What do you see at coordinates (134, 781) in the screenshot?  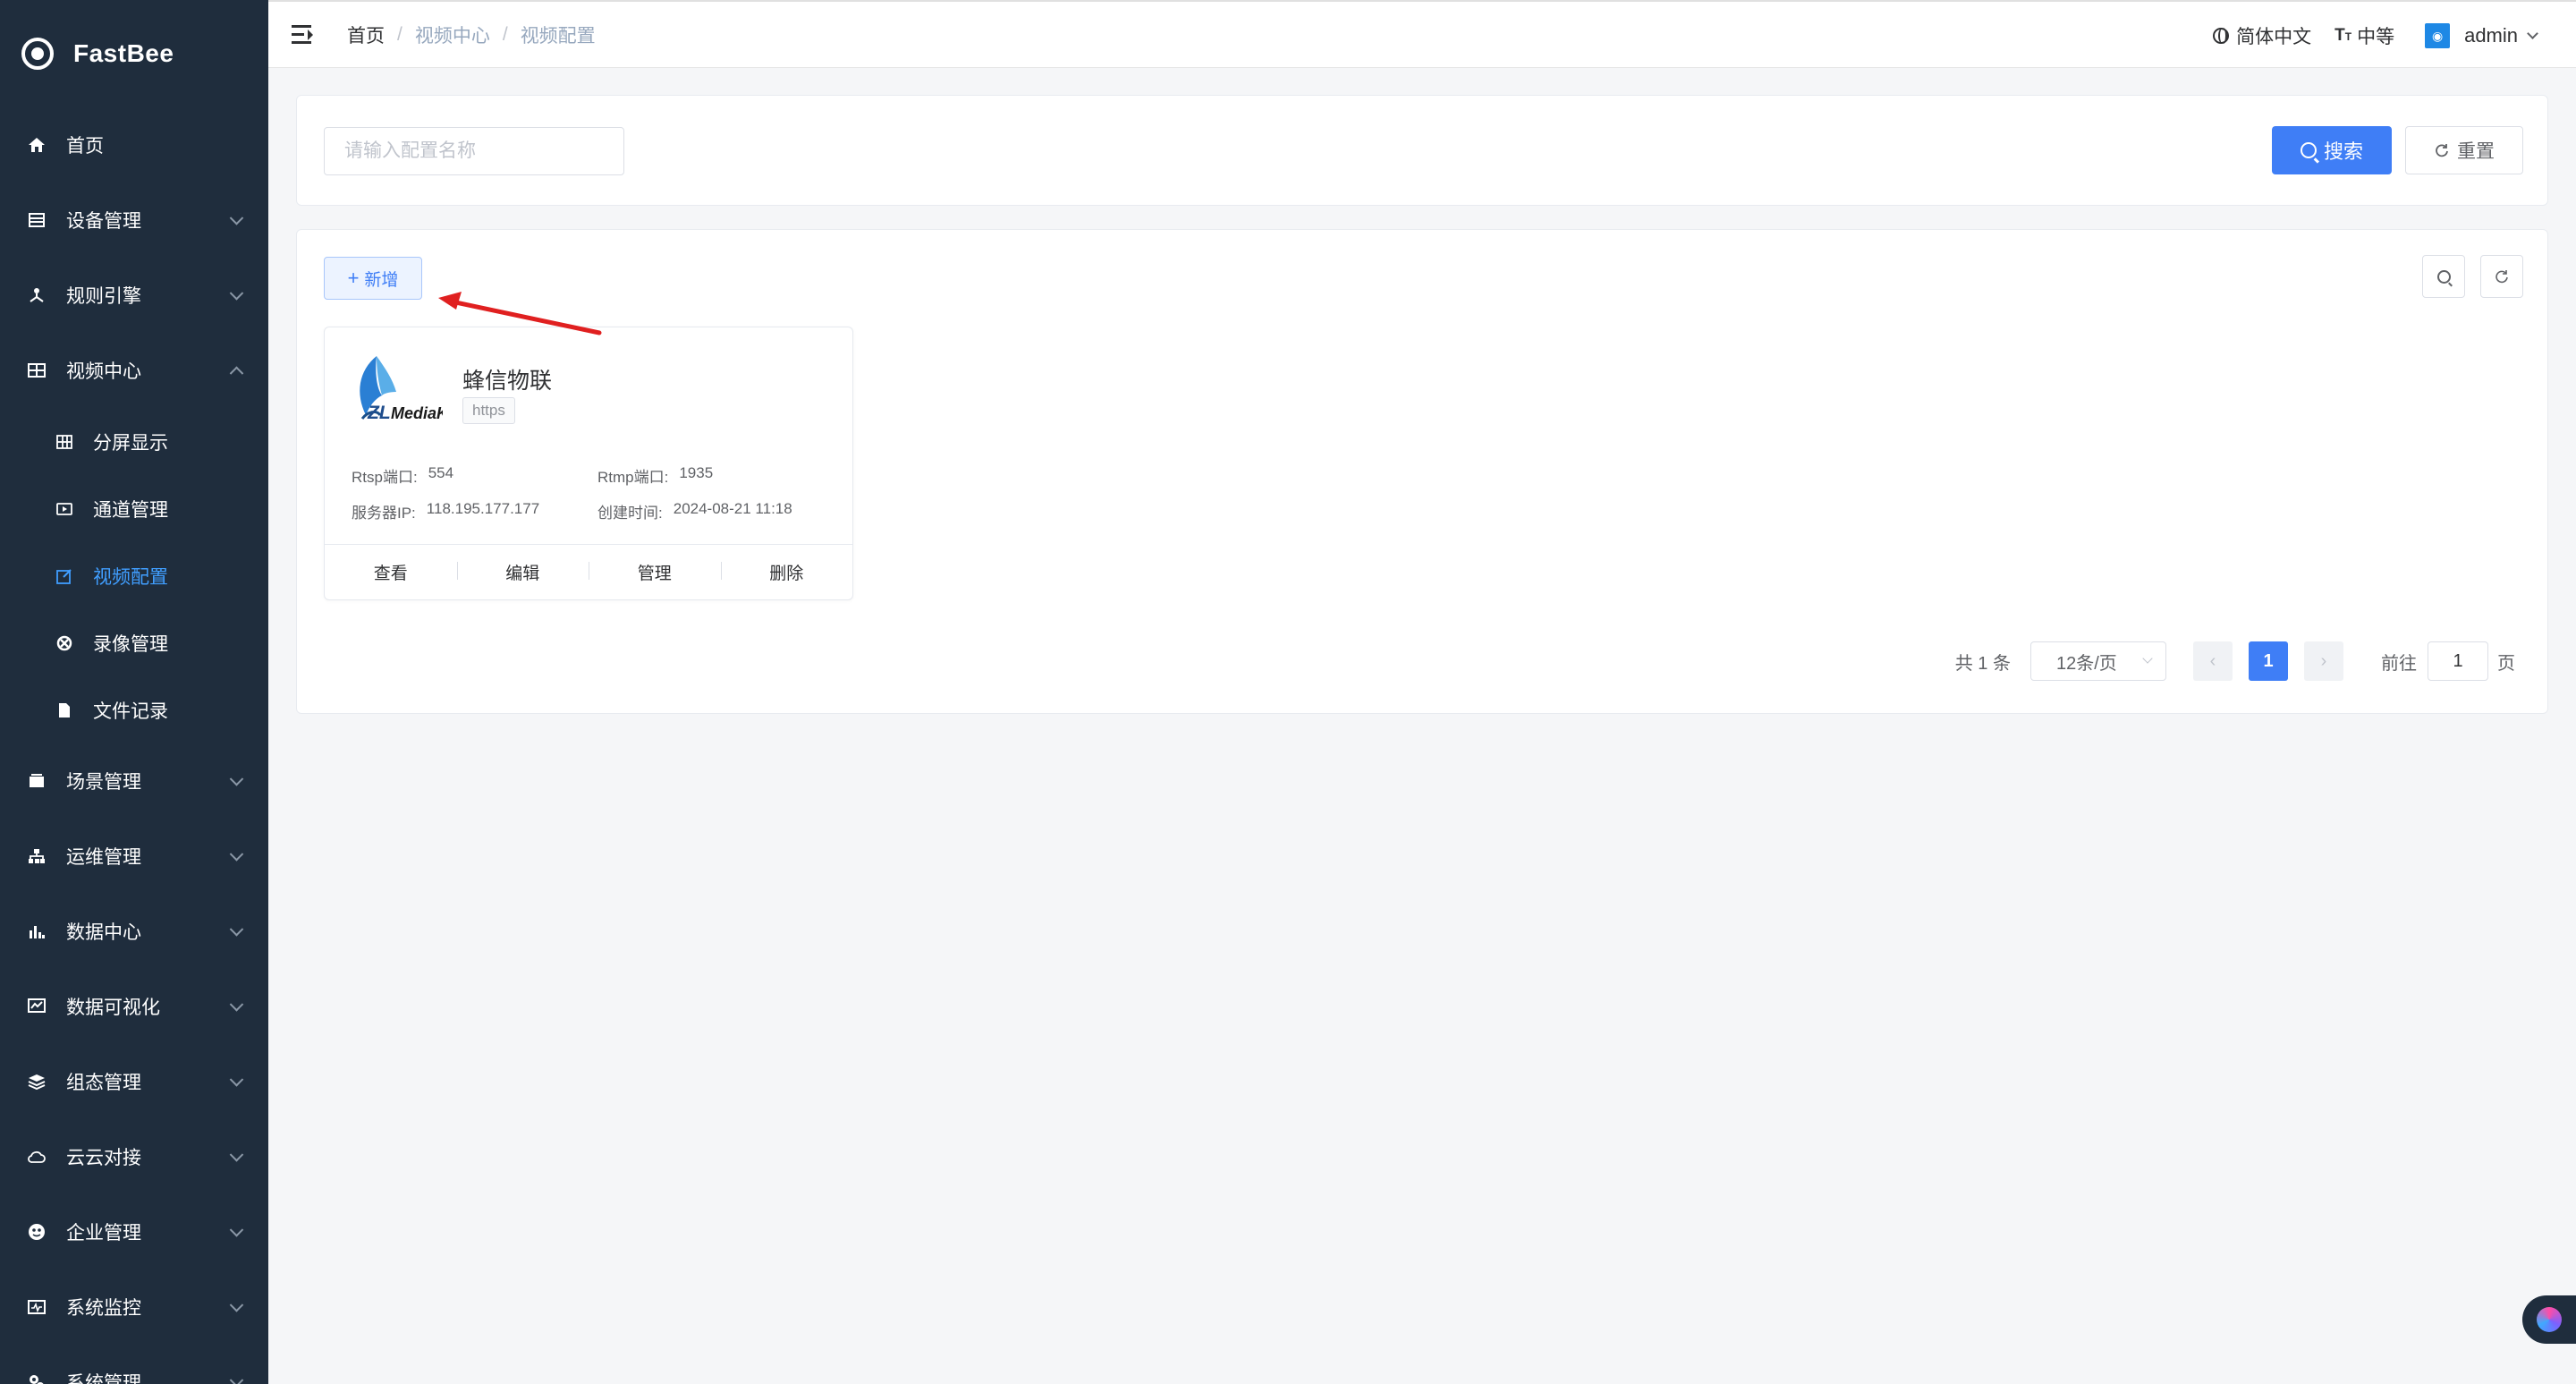 I see `sidebar-item-scenes: 场景管理` at bounding box center [134, 781].